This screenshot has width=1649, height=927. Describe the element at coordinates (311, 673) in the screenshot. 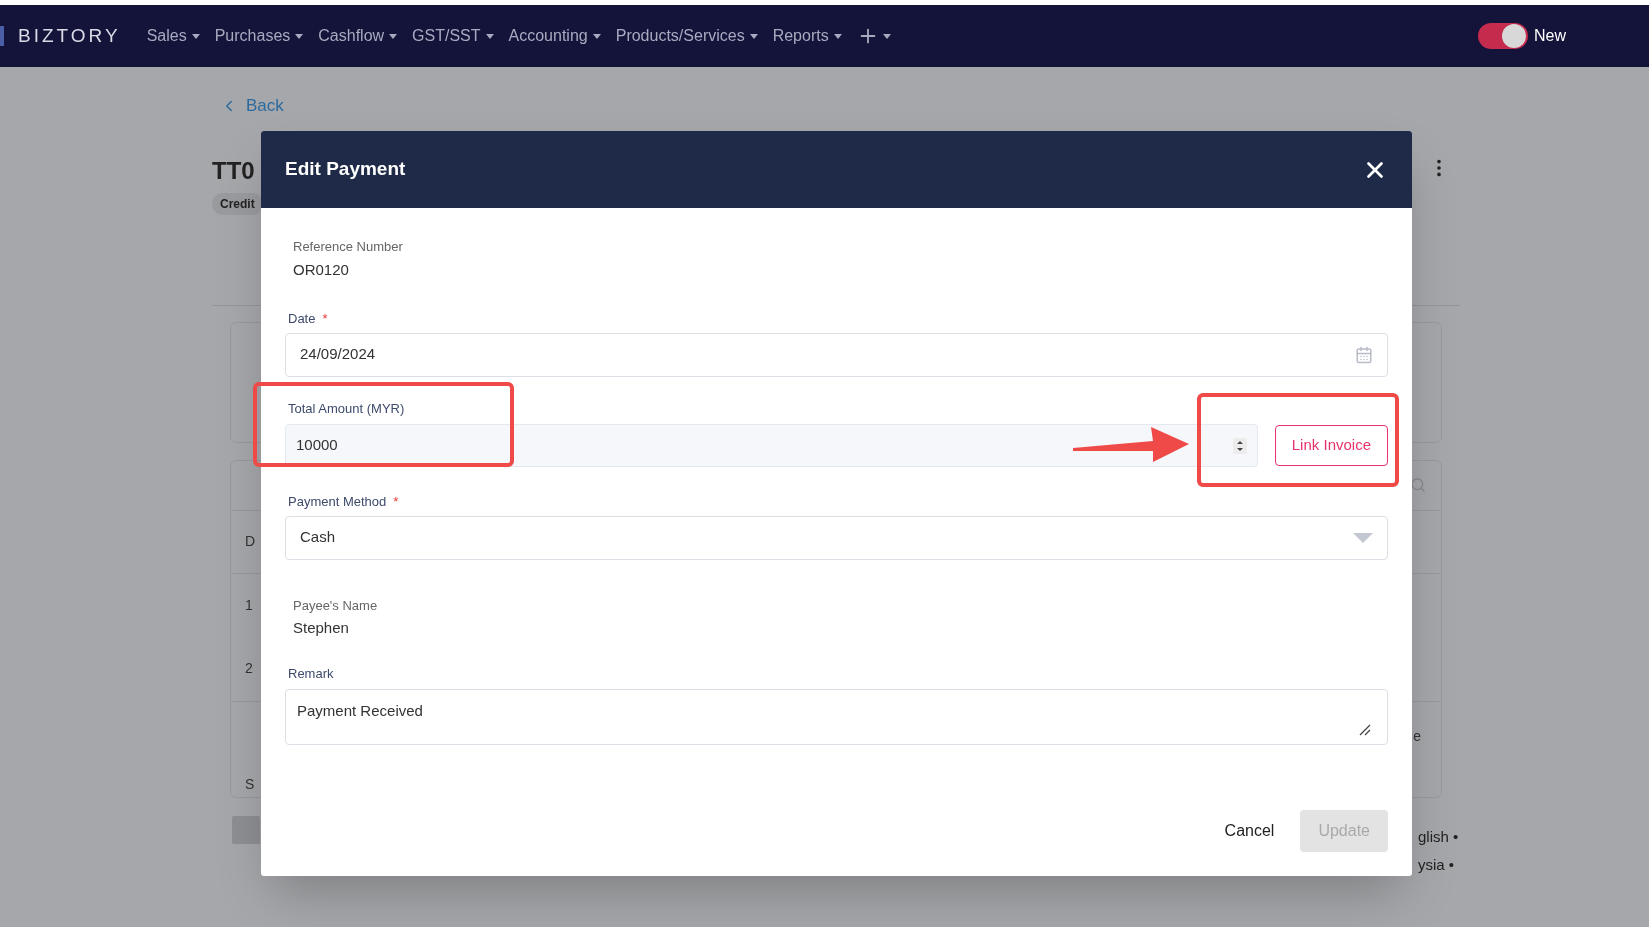

I see `field-label: Remark` at that location.